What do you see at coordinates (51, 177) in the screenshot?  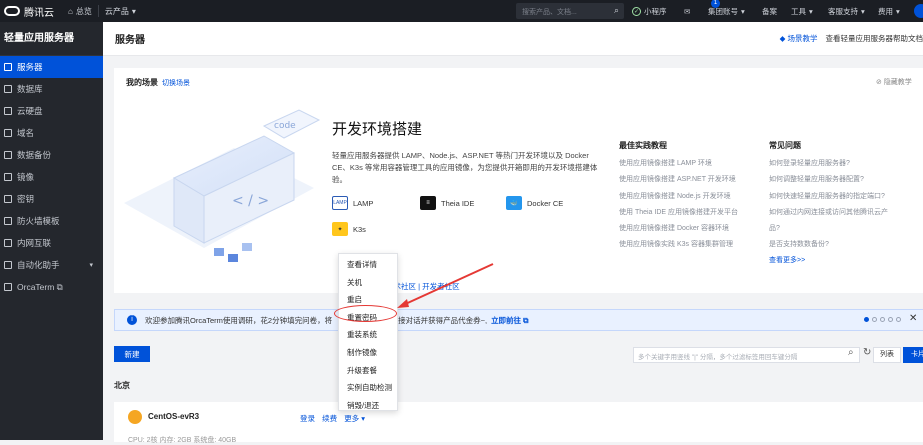 I see `sidebar-item-image: 镜像` at bounding box center [51, 177].